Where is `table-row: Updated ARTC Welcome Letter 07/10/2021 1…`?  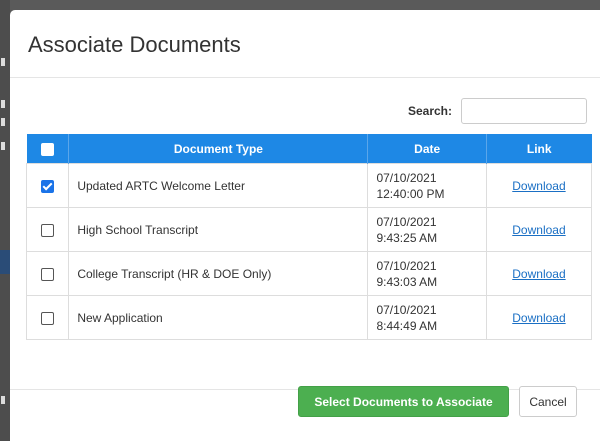
table-row: Updated ARTC Welcome Letter 07/10/2021 1… is located at coordinates (309, 185).